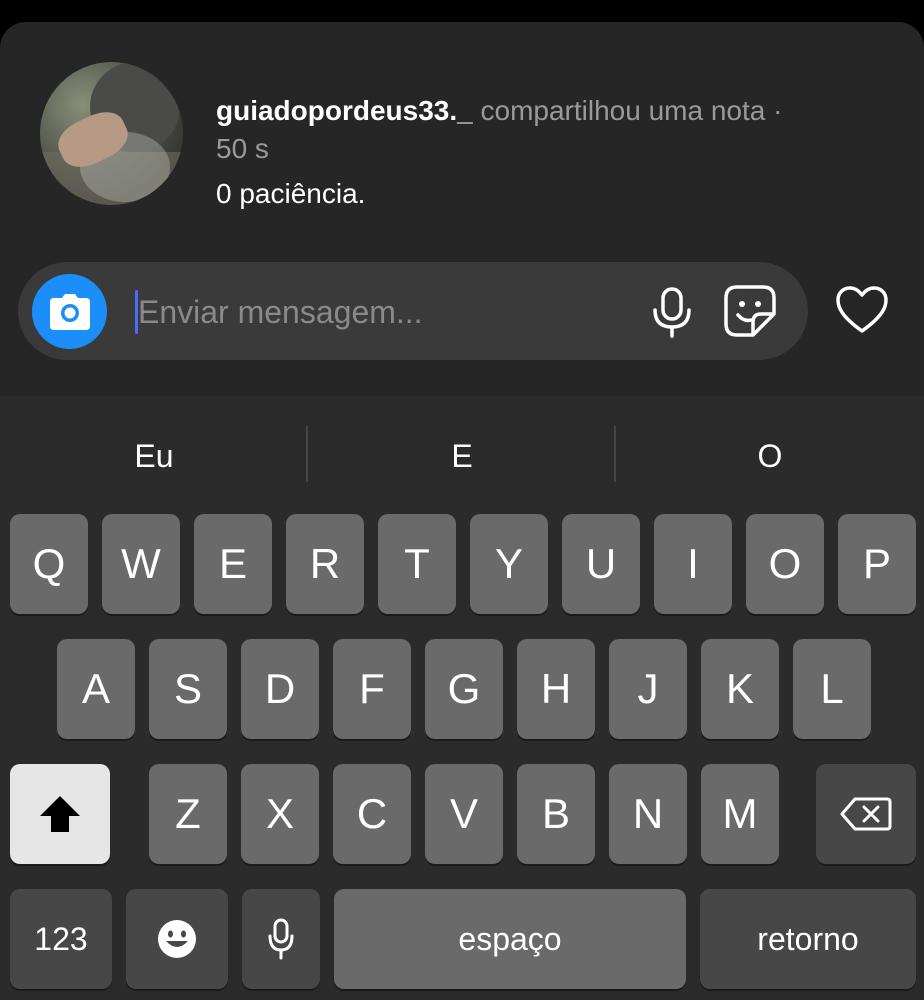  I want to click on numbers-key: 123, so click(61, 939).